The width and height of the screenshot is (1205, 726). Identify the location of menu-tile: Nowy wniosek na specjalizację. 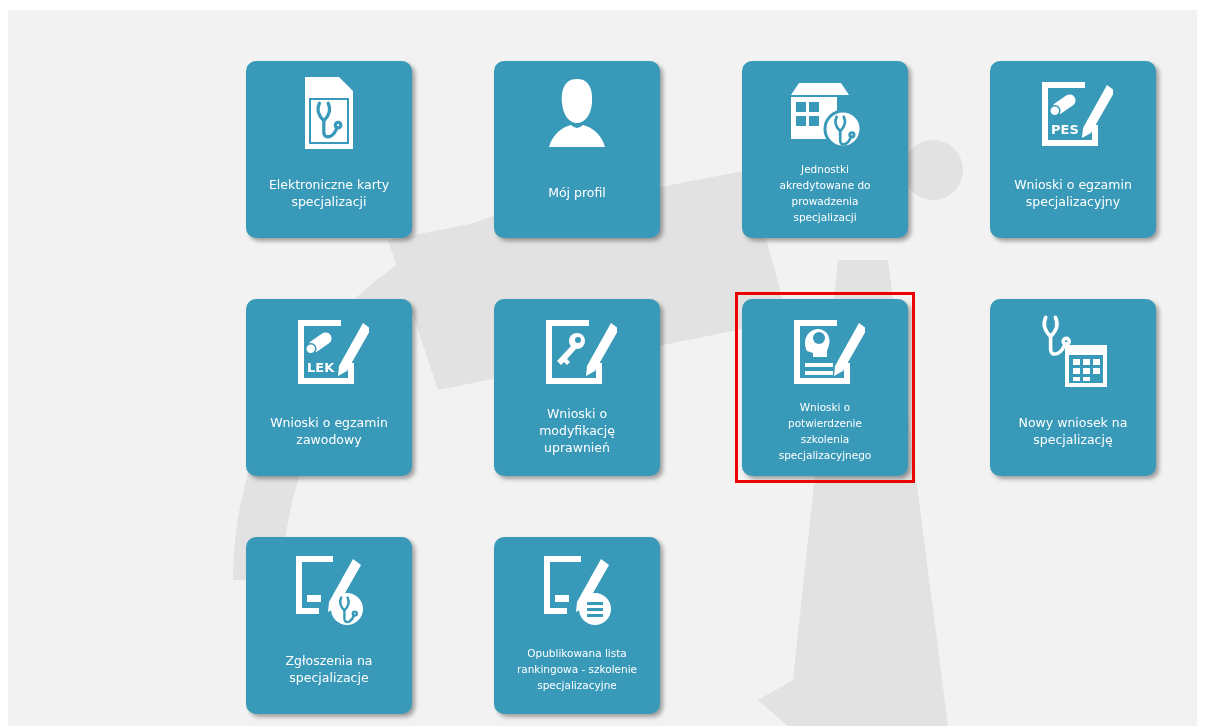
(1073, 387).